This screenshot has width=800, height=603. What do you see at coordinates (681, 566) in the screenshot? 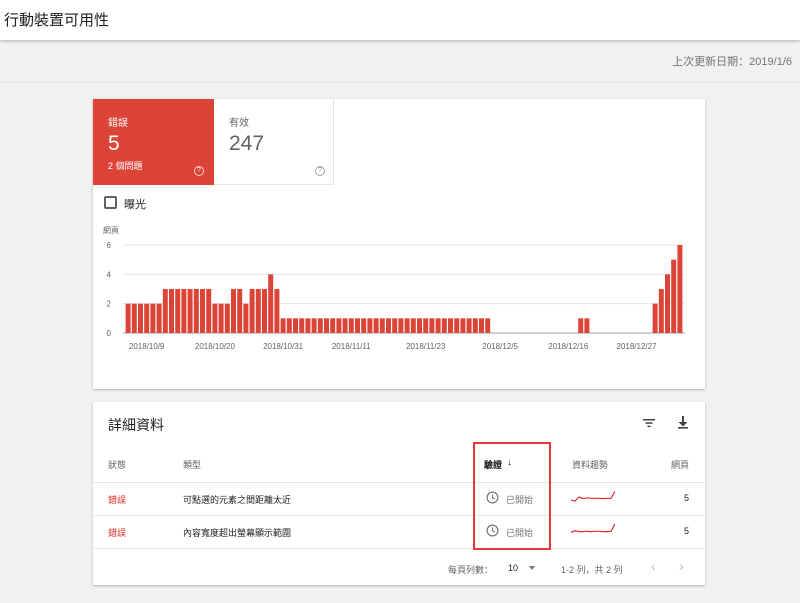
I see `next-page-icon: ›` at bounding box center [681, 566].